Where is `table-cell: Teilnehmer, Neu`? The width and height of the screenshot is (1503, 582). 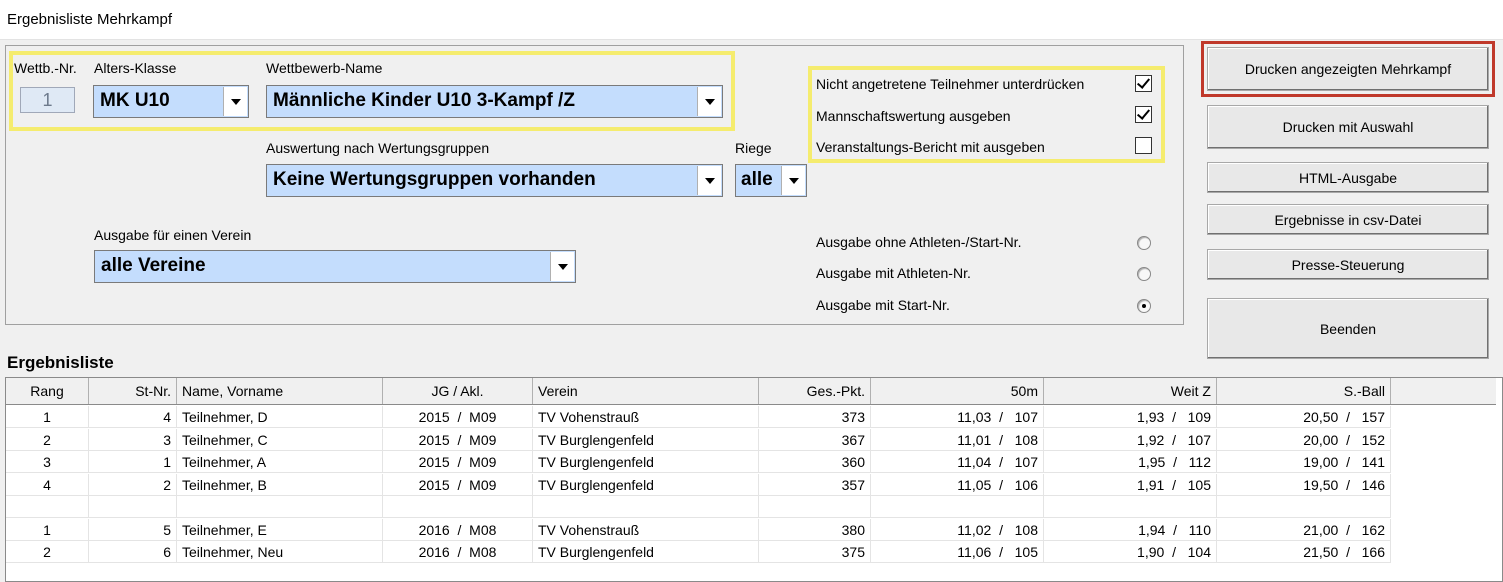 table-cell: Teilnehmer, Neu is located at coordinates (280, 552).